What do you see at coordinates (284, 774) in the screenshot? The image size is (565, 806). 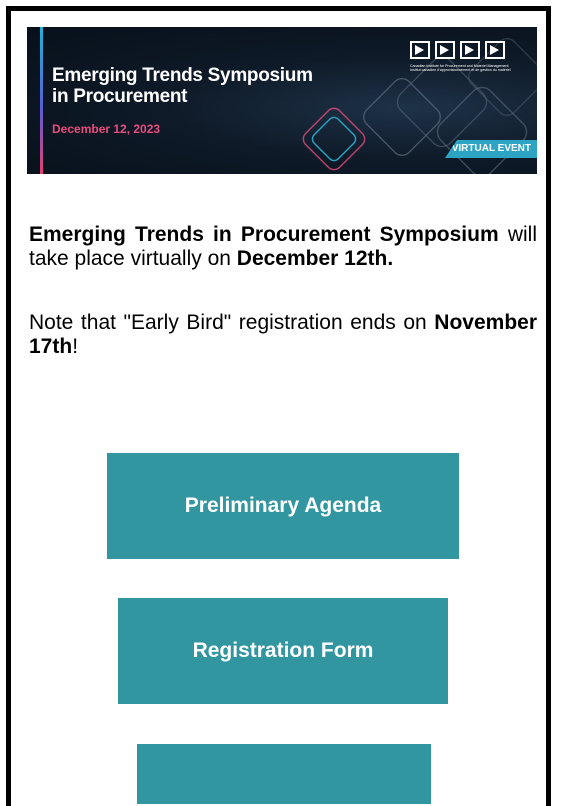 I see `third-button` at bounding box center [284, 774].